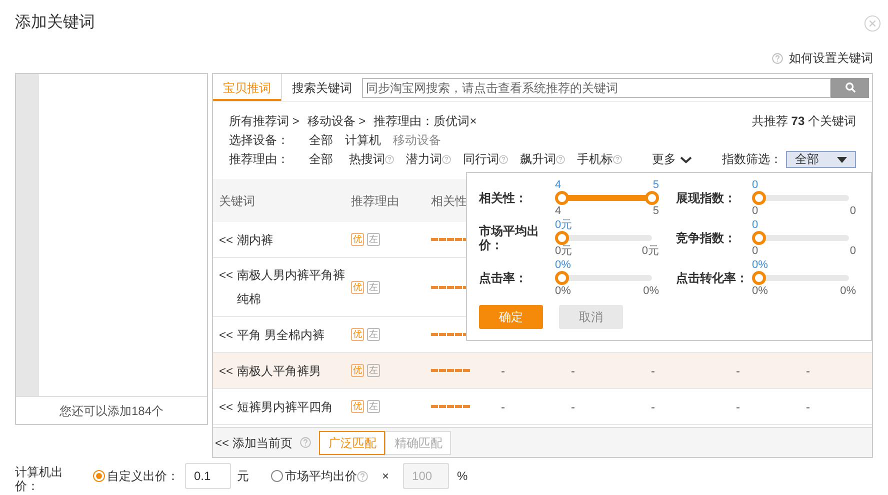 The image size is (888, 495). What do you see at coordinates (39, 479) in the screenshot?
I see `bid-label: 计算机出价：` at bounding box center [39, 479].